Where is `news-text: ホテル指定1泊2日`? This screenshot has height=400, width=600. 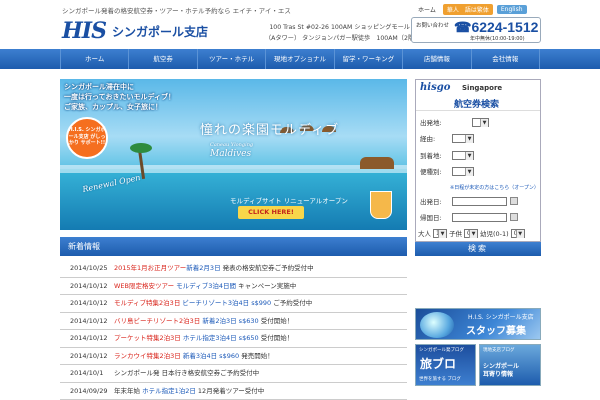
news-text: ホテル指定1泊2日 is located at coordinates (169, 391).